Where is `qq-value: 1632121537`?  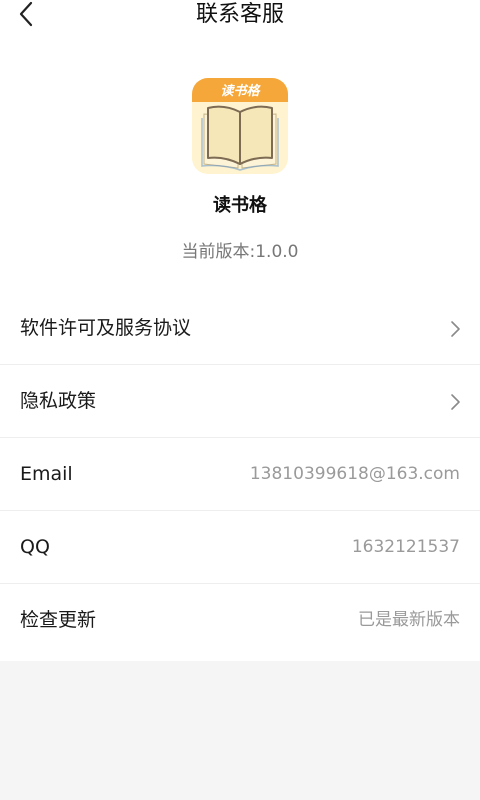
qq-value: 1632121537 is located at coordinates (406, 547).